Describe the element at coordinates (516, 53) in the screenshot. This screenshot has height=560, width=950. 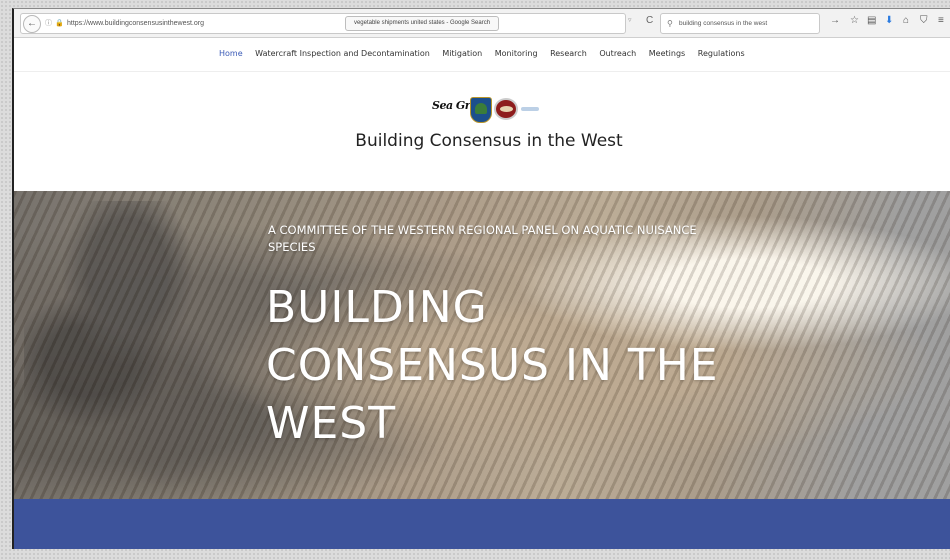
I see `nav-item-monitoring: Monitoring` at that location.